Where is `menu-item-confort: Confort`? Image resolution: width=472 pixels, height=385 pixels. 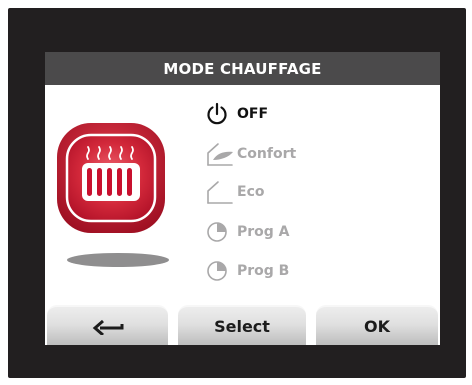
menu-item-confort: Confort is located at coordinates (250, 154).